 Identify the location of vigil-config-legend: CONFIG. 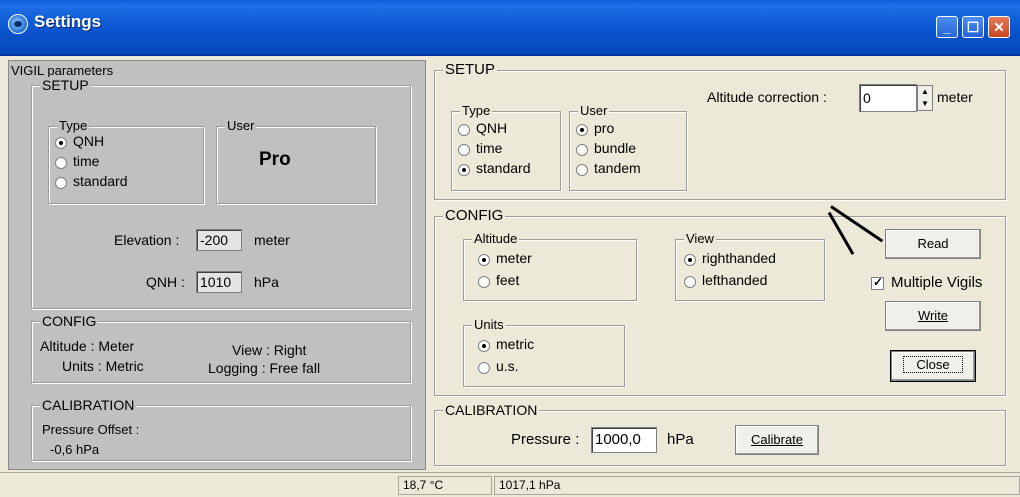
(69, 321).